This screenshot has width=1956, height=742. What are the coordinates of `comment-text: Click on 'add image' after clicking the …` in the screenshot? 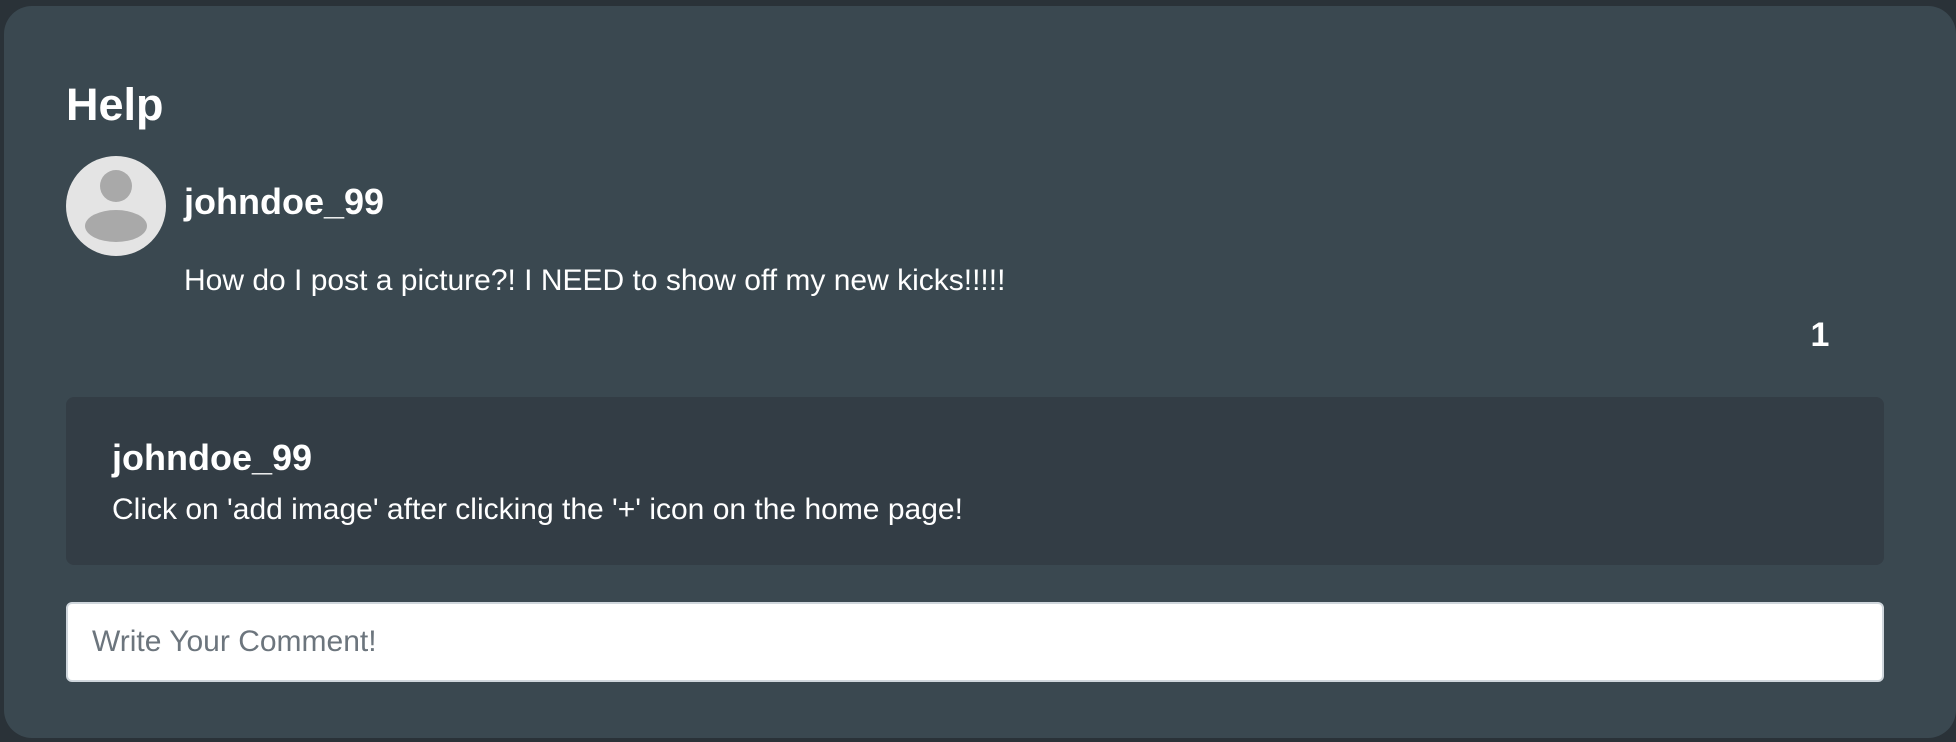 It's located at (537, 509).